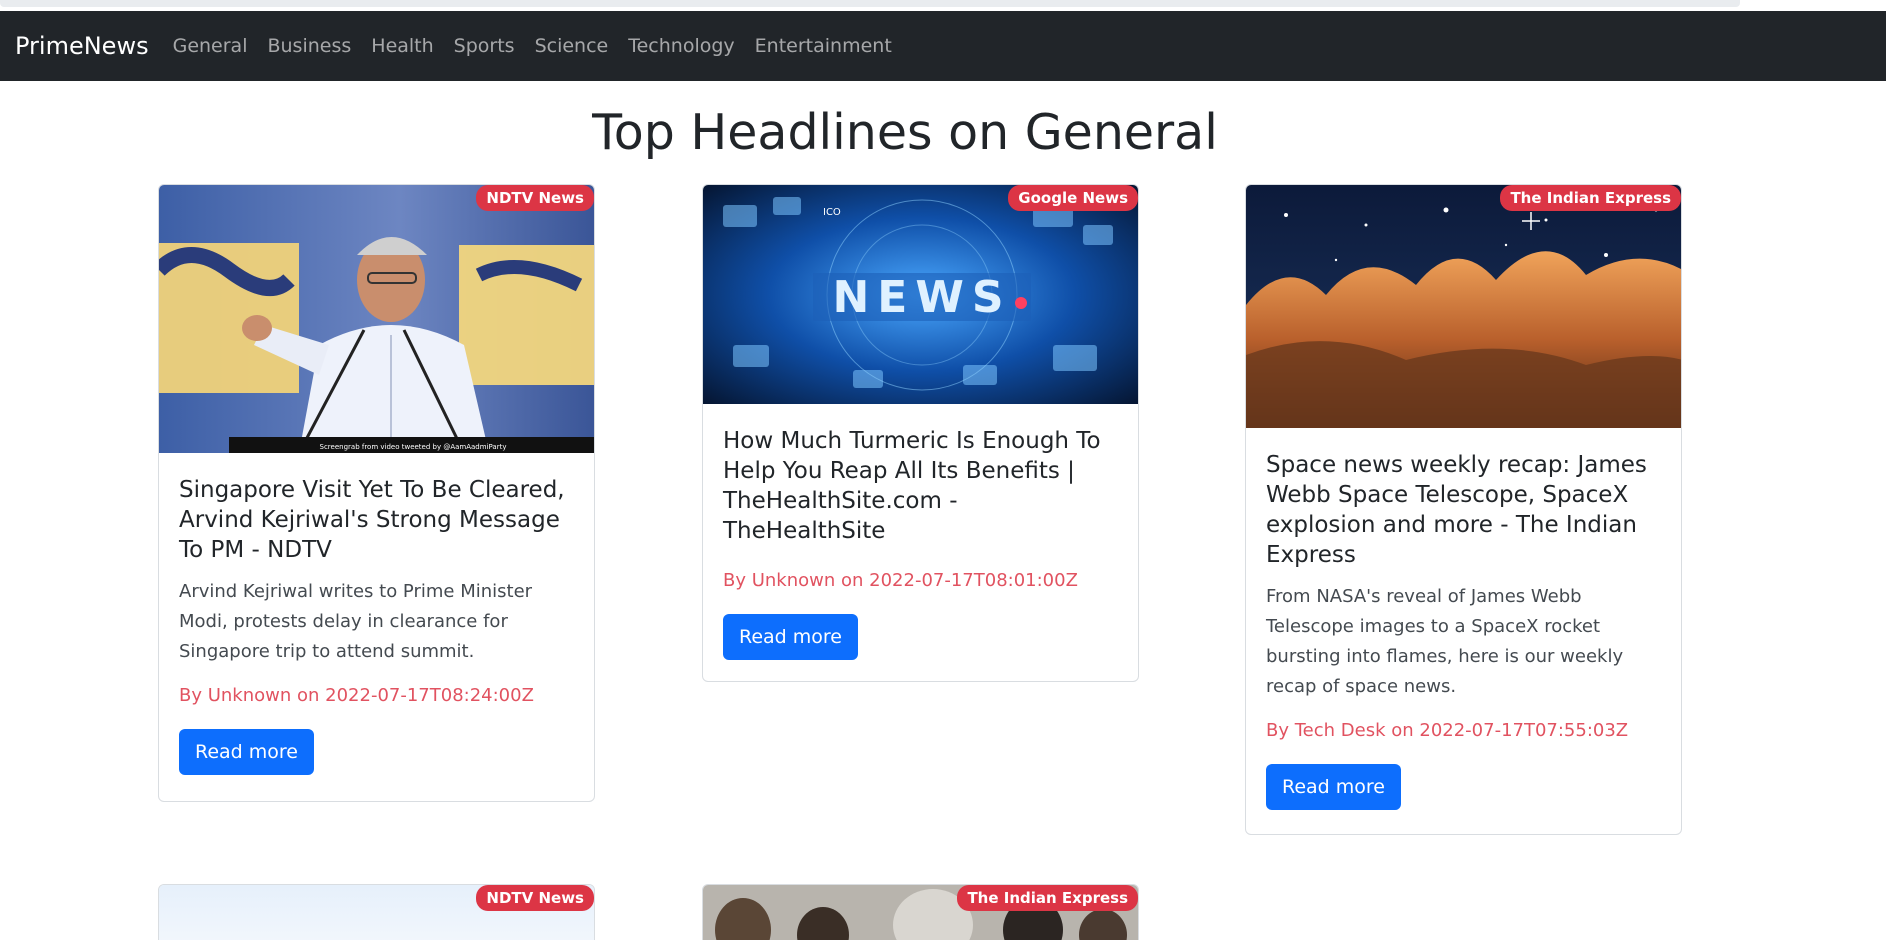 Image resolution: width=1886 pixels, height=940 pixels. What do you see at coordinates (823, 46) in the screenshot?
I see `nav-link-entertainment: Entertainment` at bounding box center [823, 46].